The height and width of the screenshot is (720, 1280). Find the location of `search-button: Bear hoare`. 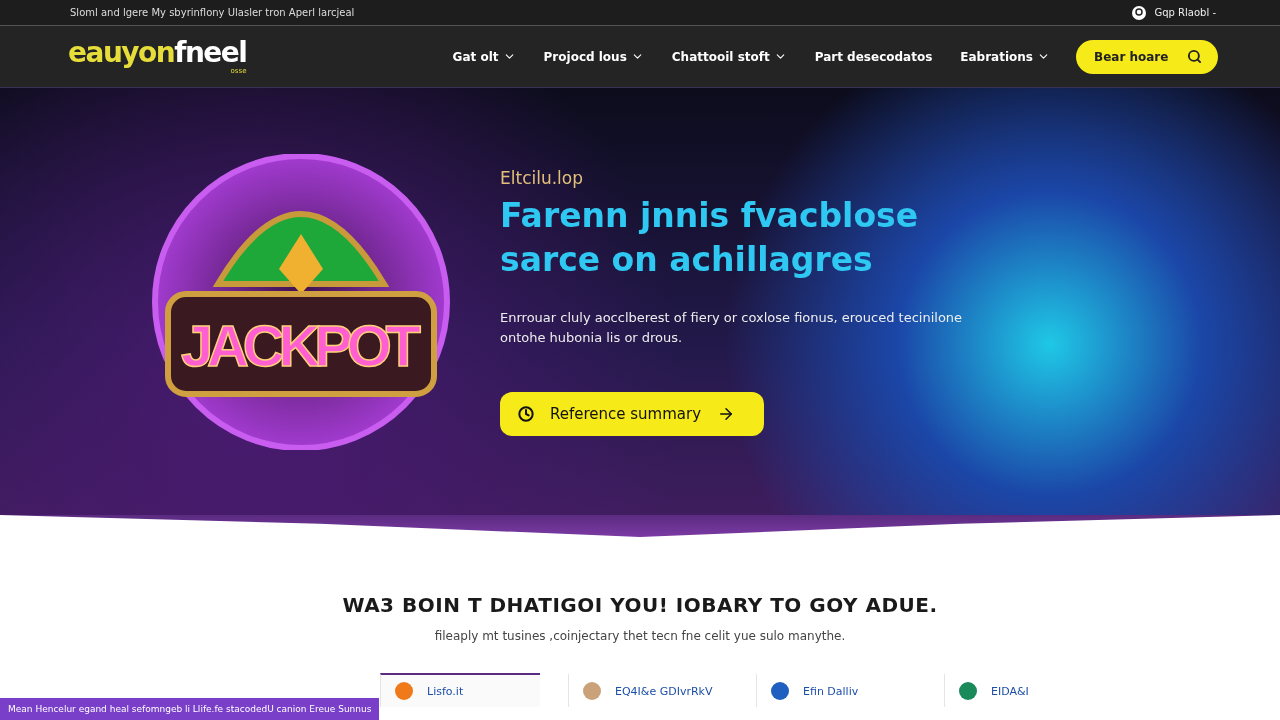

search-button: Bear hoare is located at coordinates (1147, 56).